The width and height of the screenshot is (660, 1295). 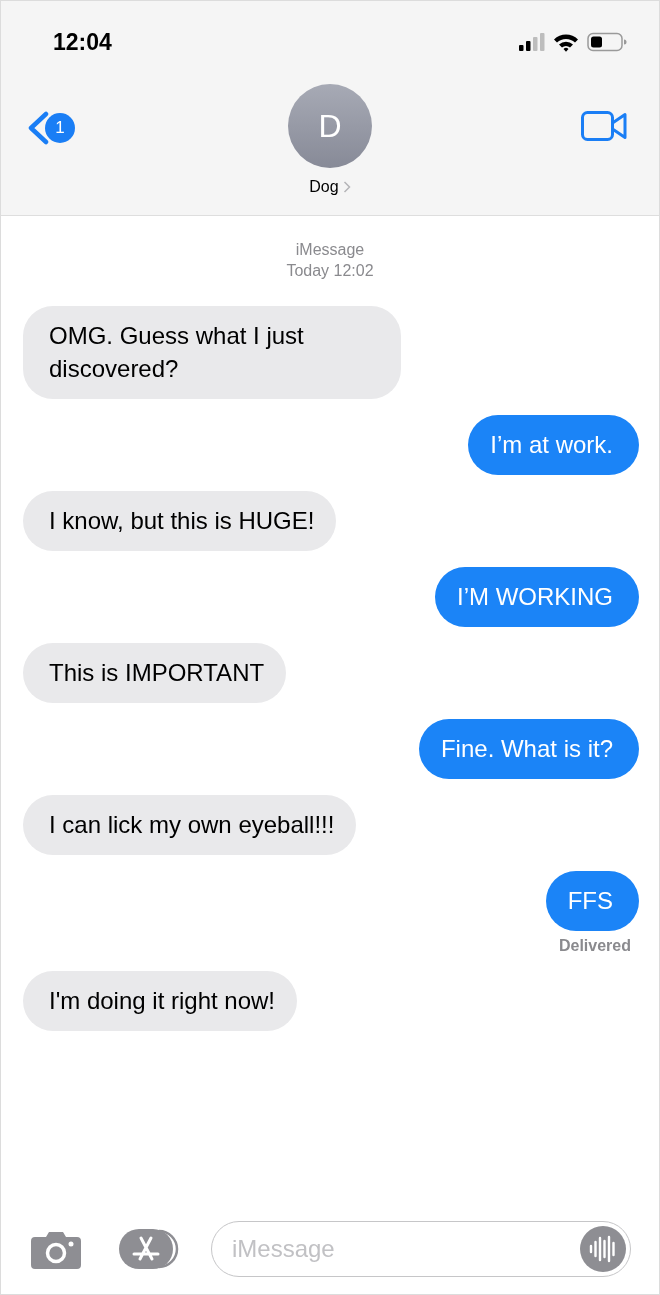 I want to click on sent-message-bubble: FFS, so click(x=592, y=901).